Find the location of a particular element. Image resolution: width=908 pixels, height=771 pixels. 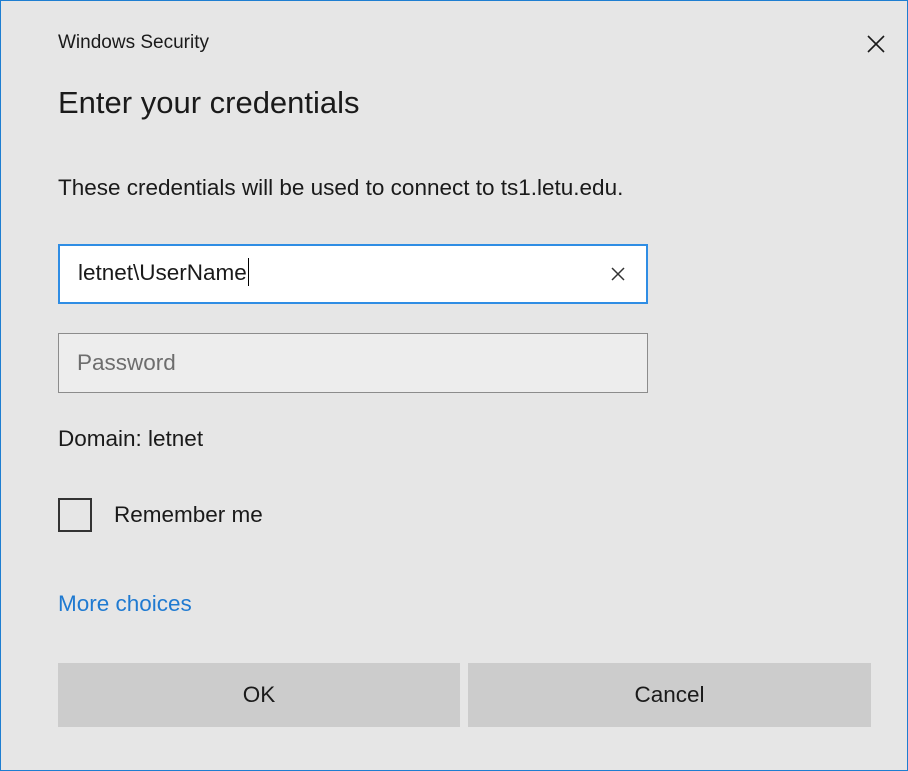

ok-button: OK is located at coordinates (259, 695).